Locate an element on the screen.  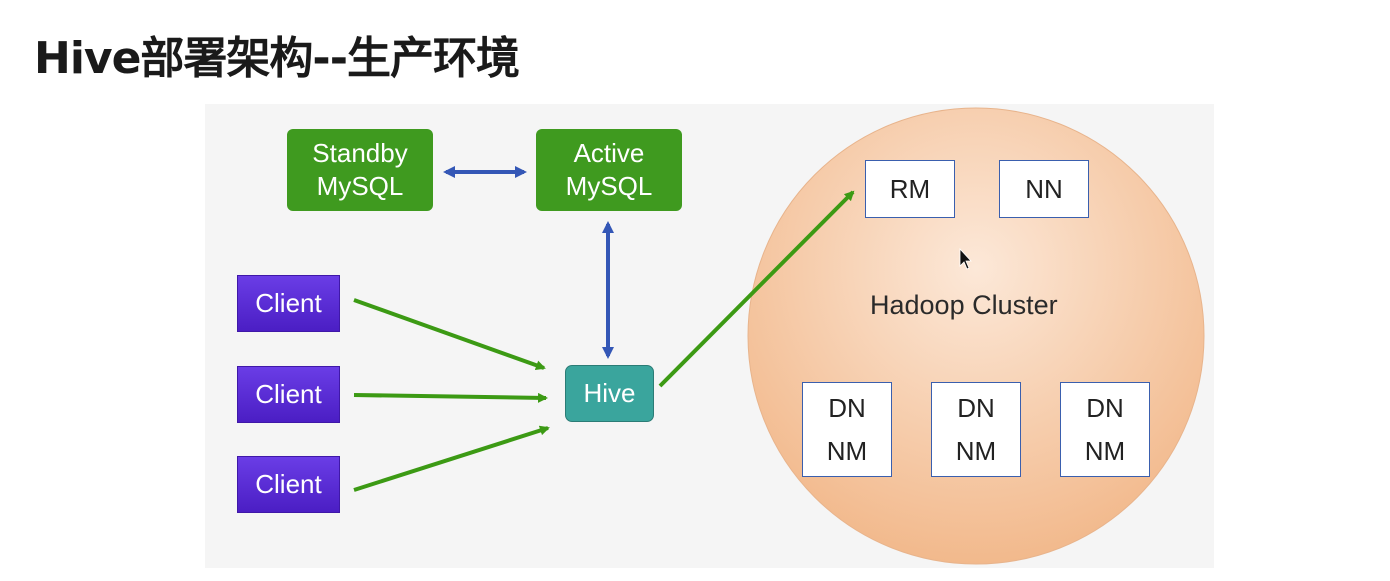
dn-nm-node-1: DN NM is located at coordinates (847, 429).